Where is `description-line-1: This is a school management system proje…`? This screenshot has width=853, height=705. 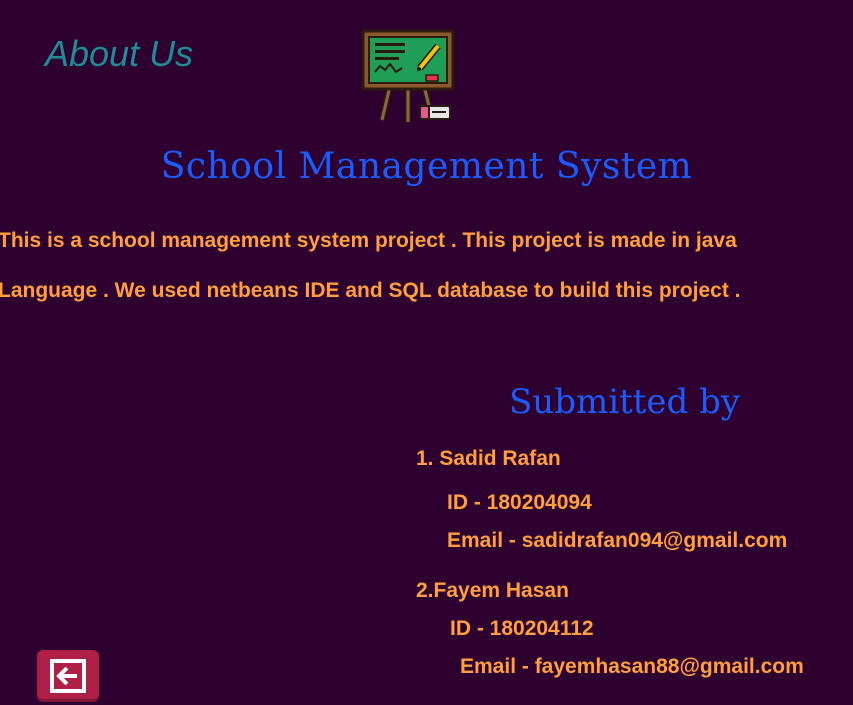 description-line-1: This is a school management system proje… is located at coordinates (368, 240).